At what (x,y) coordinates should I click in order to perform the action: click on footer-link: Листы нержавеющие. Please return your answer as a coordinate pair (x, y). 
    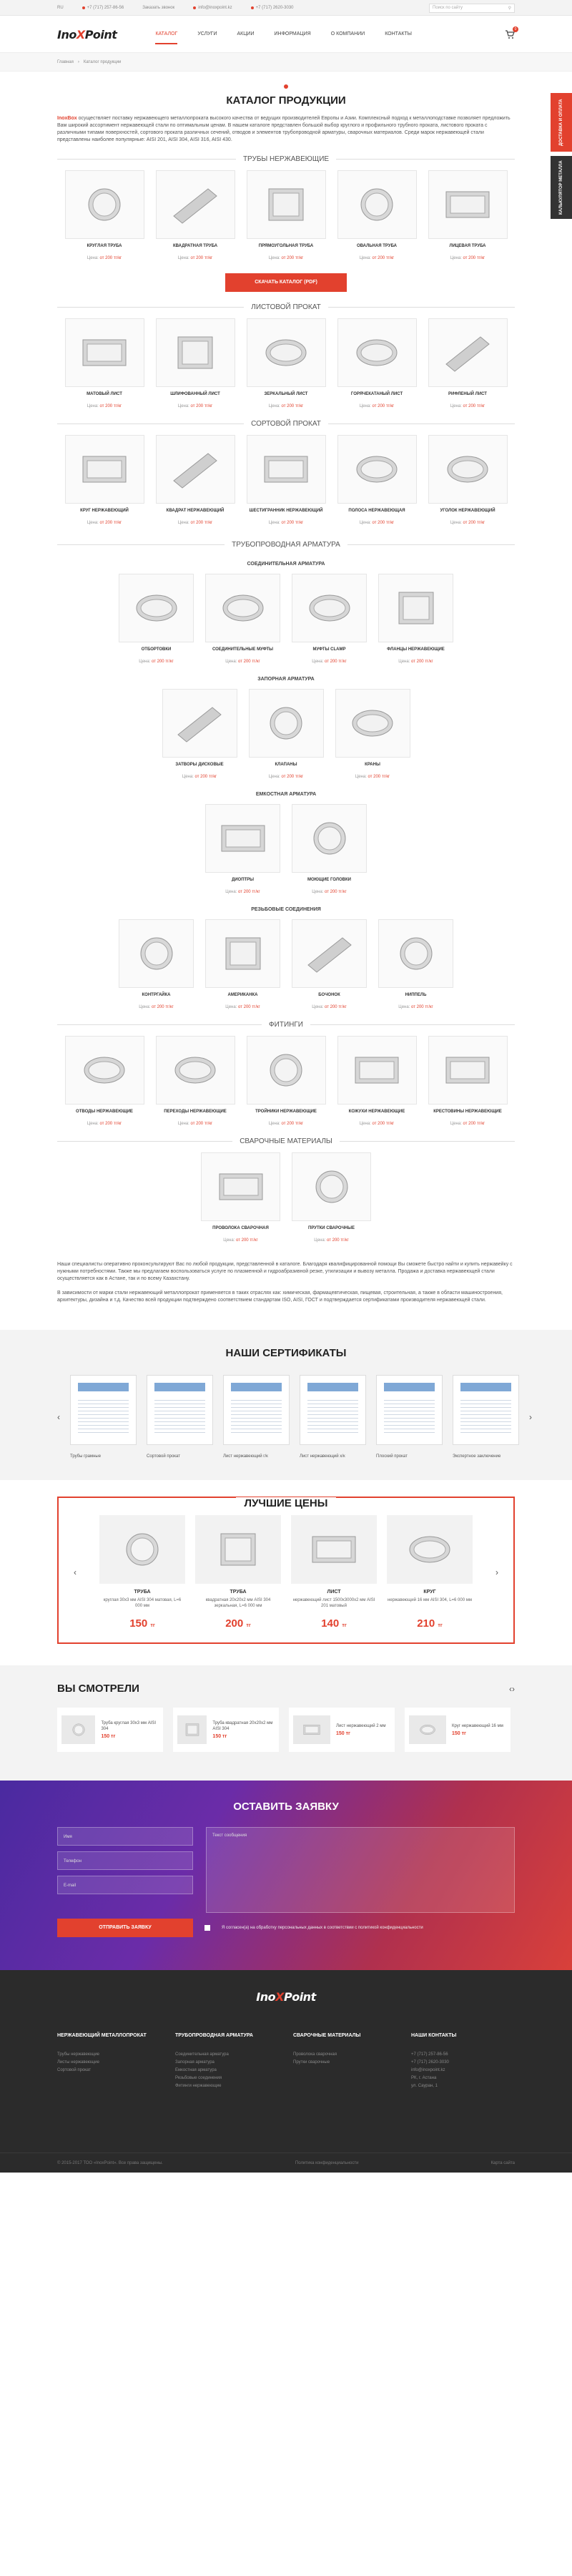
    Looking at the image, I should click on (105, 2063).